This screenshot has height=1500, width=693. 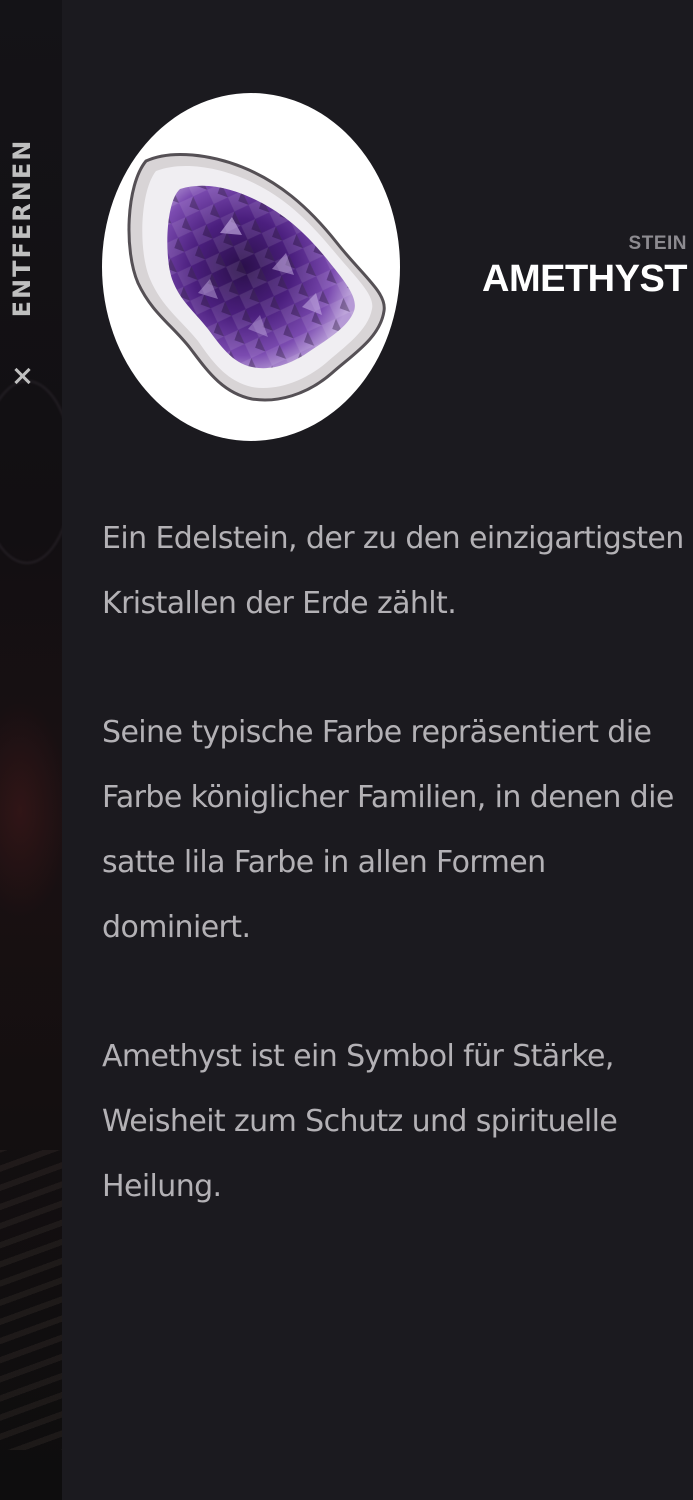 I want to click on remove-button: ENTFERNEN, so click(x=22, y=200).